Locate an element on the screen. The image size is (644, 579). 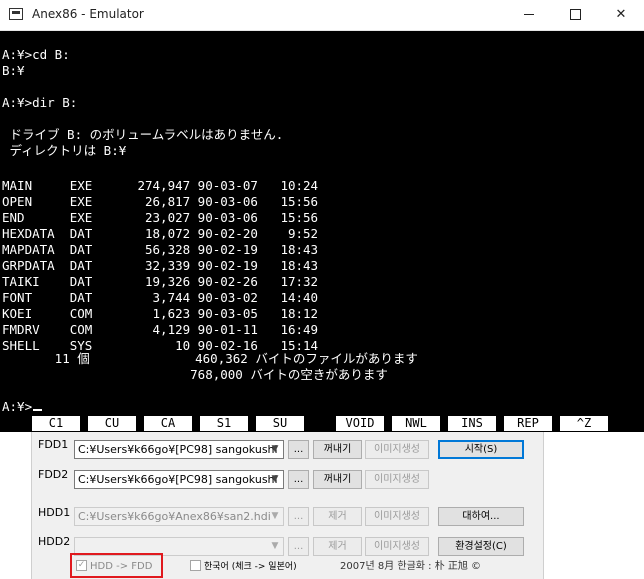
app-icon is located at coordinates (16, 14).